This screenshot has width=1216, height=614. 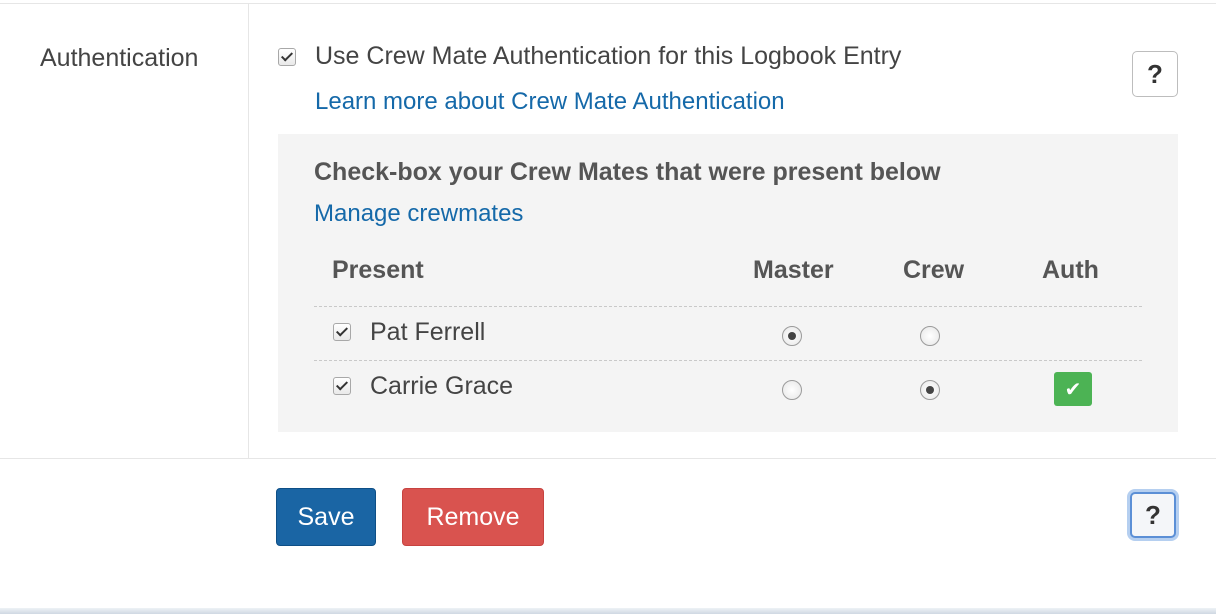 What do you see at coordinates (728, 387) in the screenshot?
I see `crewmate-row: Carrie Grace ✔` at bounding box center [728, 387].